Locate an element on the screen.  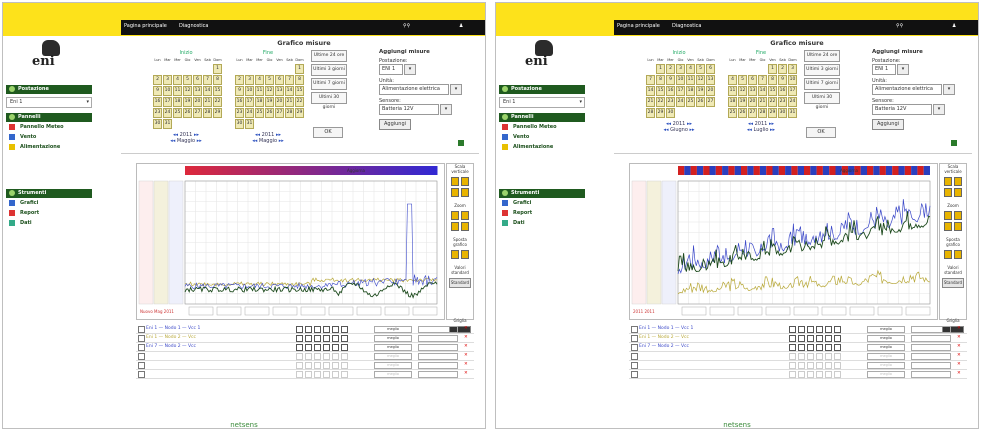
zoom-out-icon is located at coordinates (958, 215).